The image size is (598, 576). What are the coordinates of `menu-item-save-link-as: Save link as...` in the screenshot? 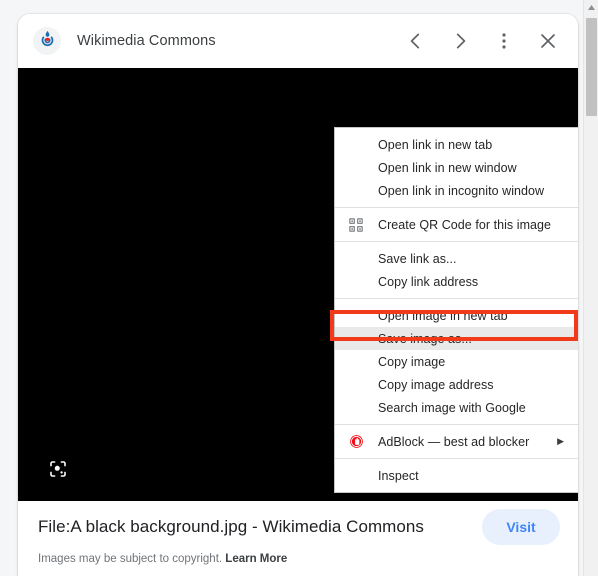 It's located at (456, 258).